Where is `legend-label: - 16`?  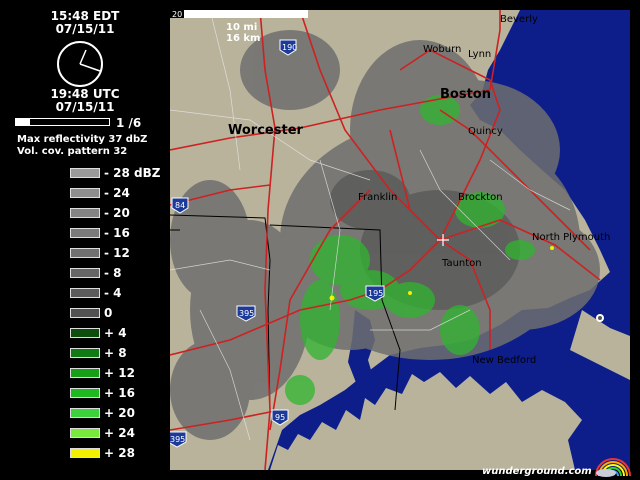
legend-label: - 16 is located at coordinates (117, 233).